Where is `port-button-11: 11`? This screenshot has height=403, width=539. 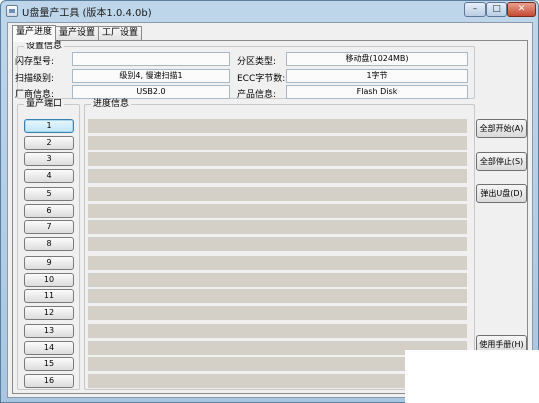
port-button-11: 11 is located at coordinates (49, 296).